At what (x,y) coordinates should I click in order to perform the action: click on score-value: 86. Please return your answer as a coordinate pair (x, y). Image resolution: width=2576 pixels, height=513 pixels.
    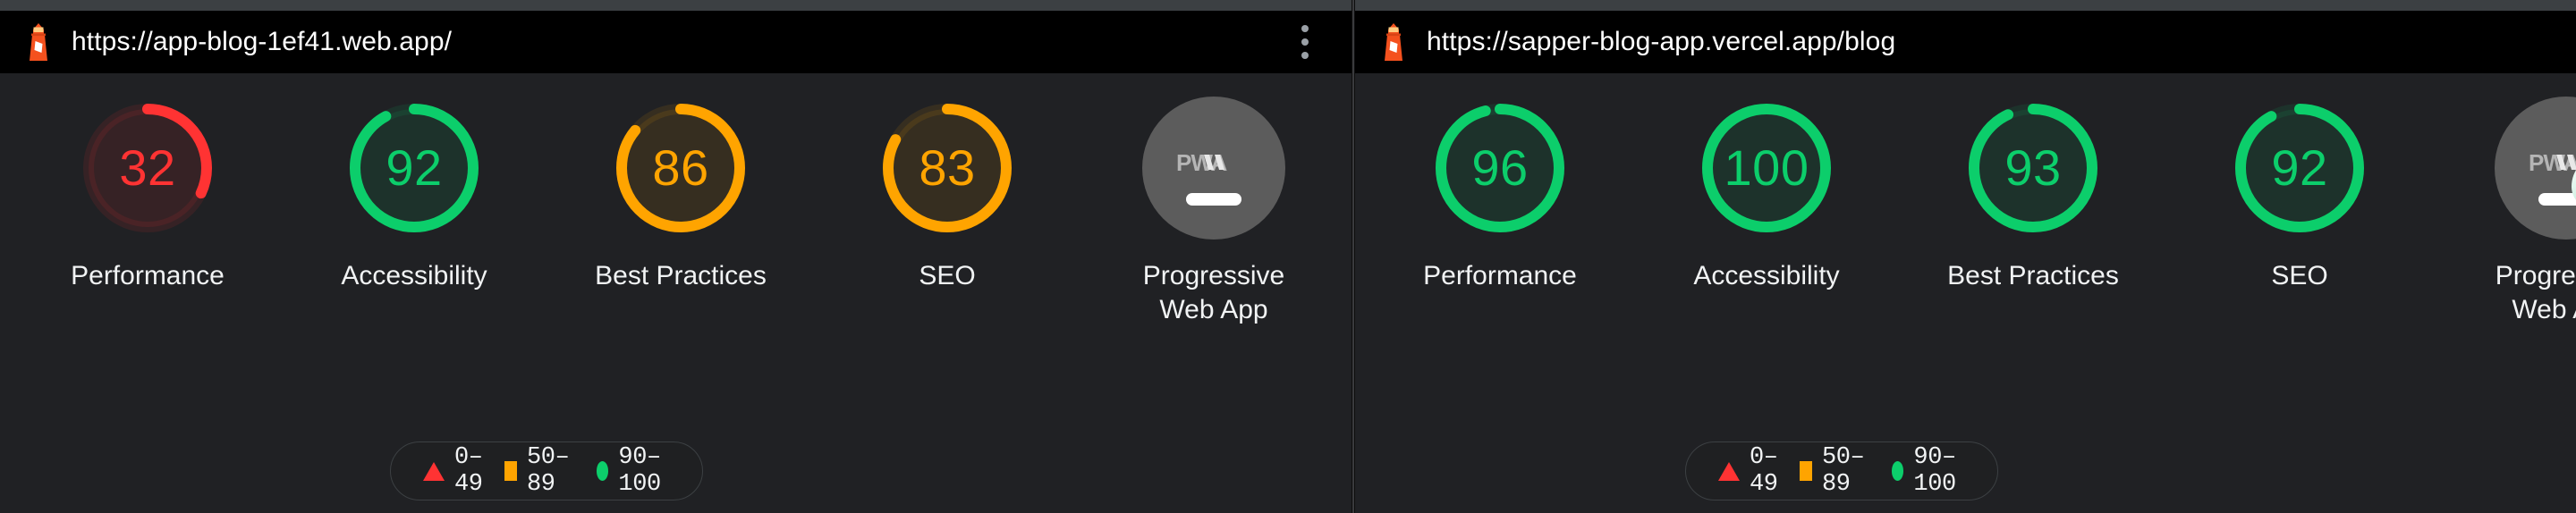
    Looking at the image, I should click on (680, 167).